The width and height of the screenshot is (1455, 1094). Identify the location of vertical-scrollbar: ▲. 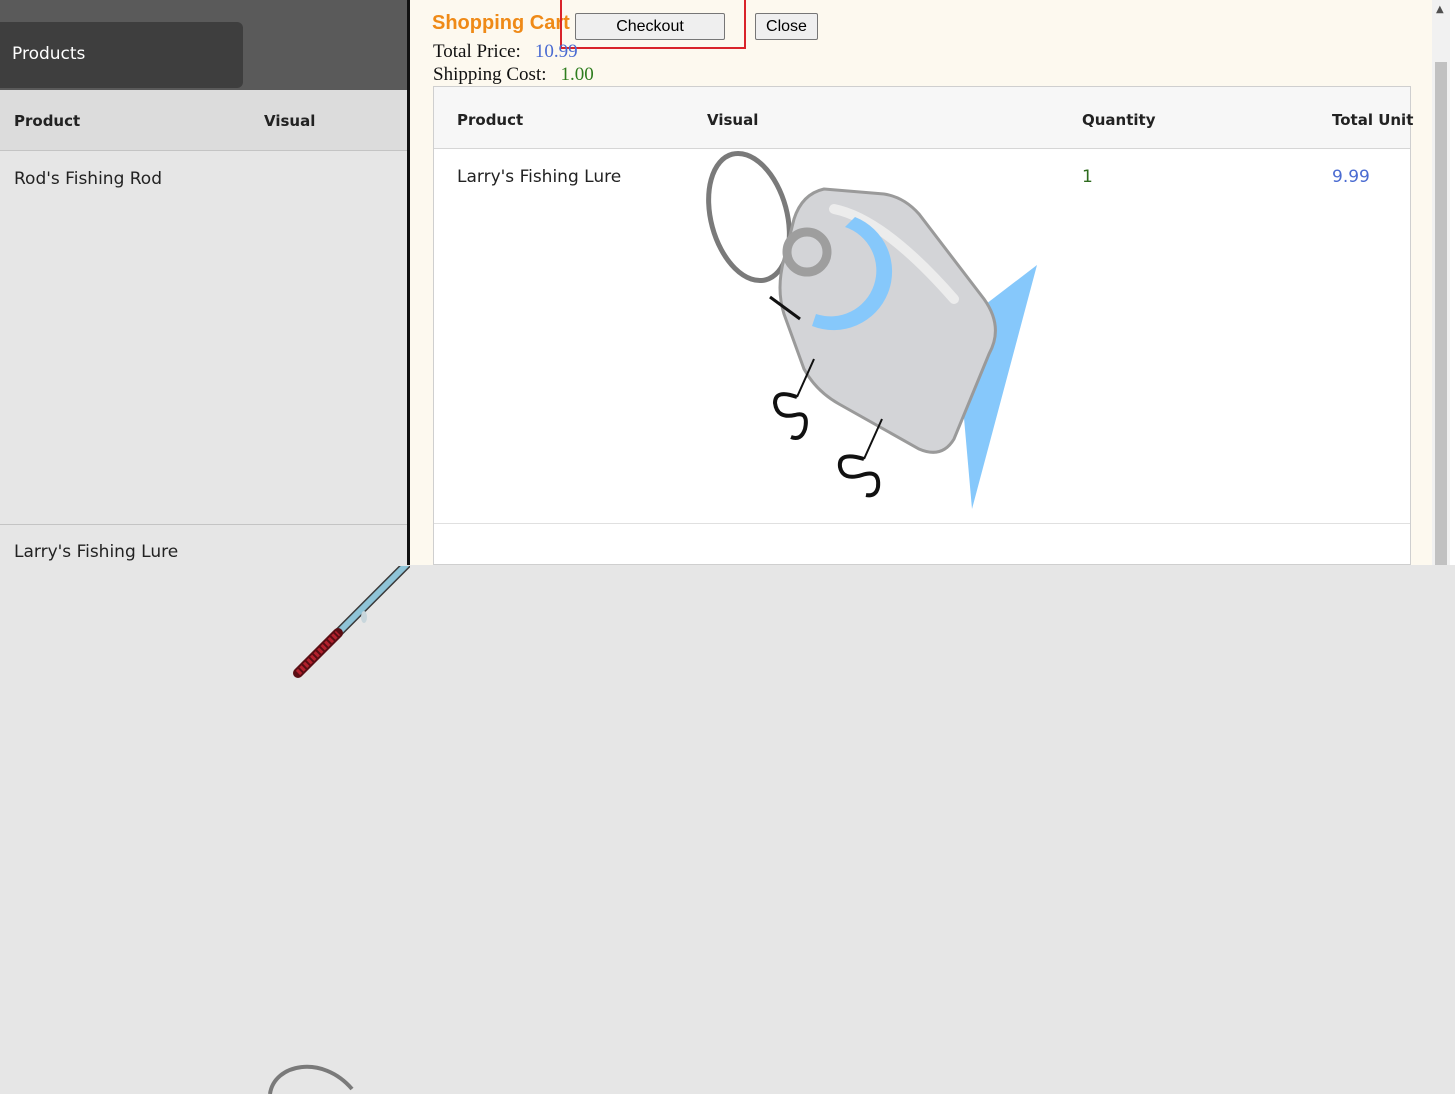
(1441, 282).